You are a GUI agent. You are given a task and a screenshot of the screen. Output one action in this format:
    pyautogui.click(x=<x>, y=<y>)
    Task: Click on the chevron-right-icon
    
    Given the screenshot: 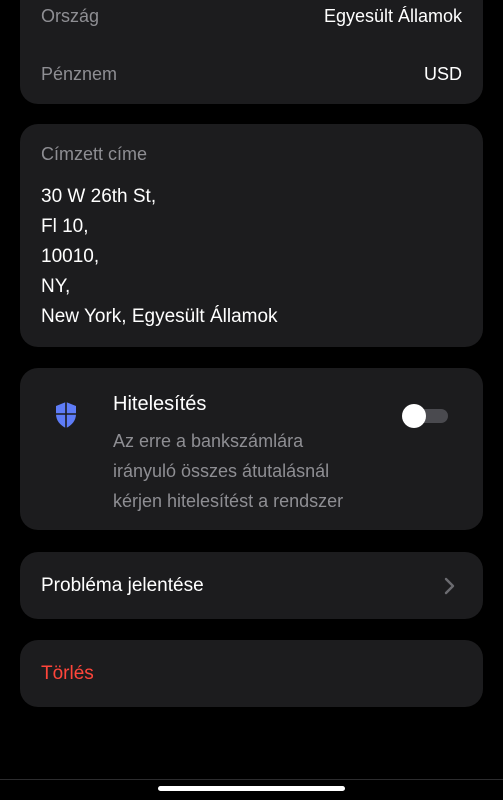 What is the action you would take?
    pyautogui.click(x=449, y=586)
    